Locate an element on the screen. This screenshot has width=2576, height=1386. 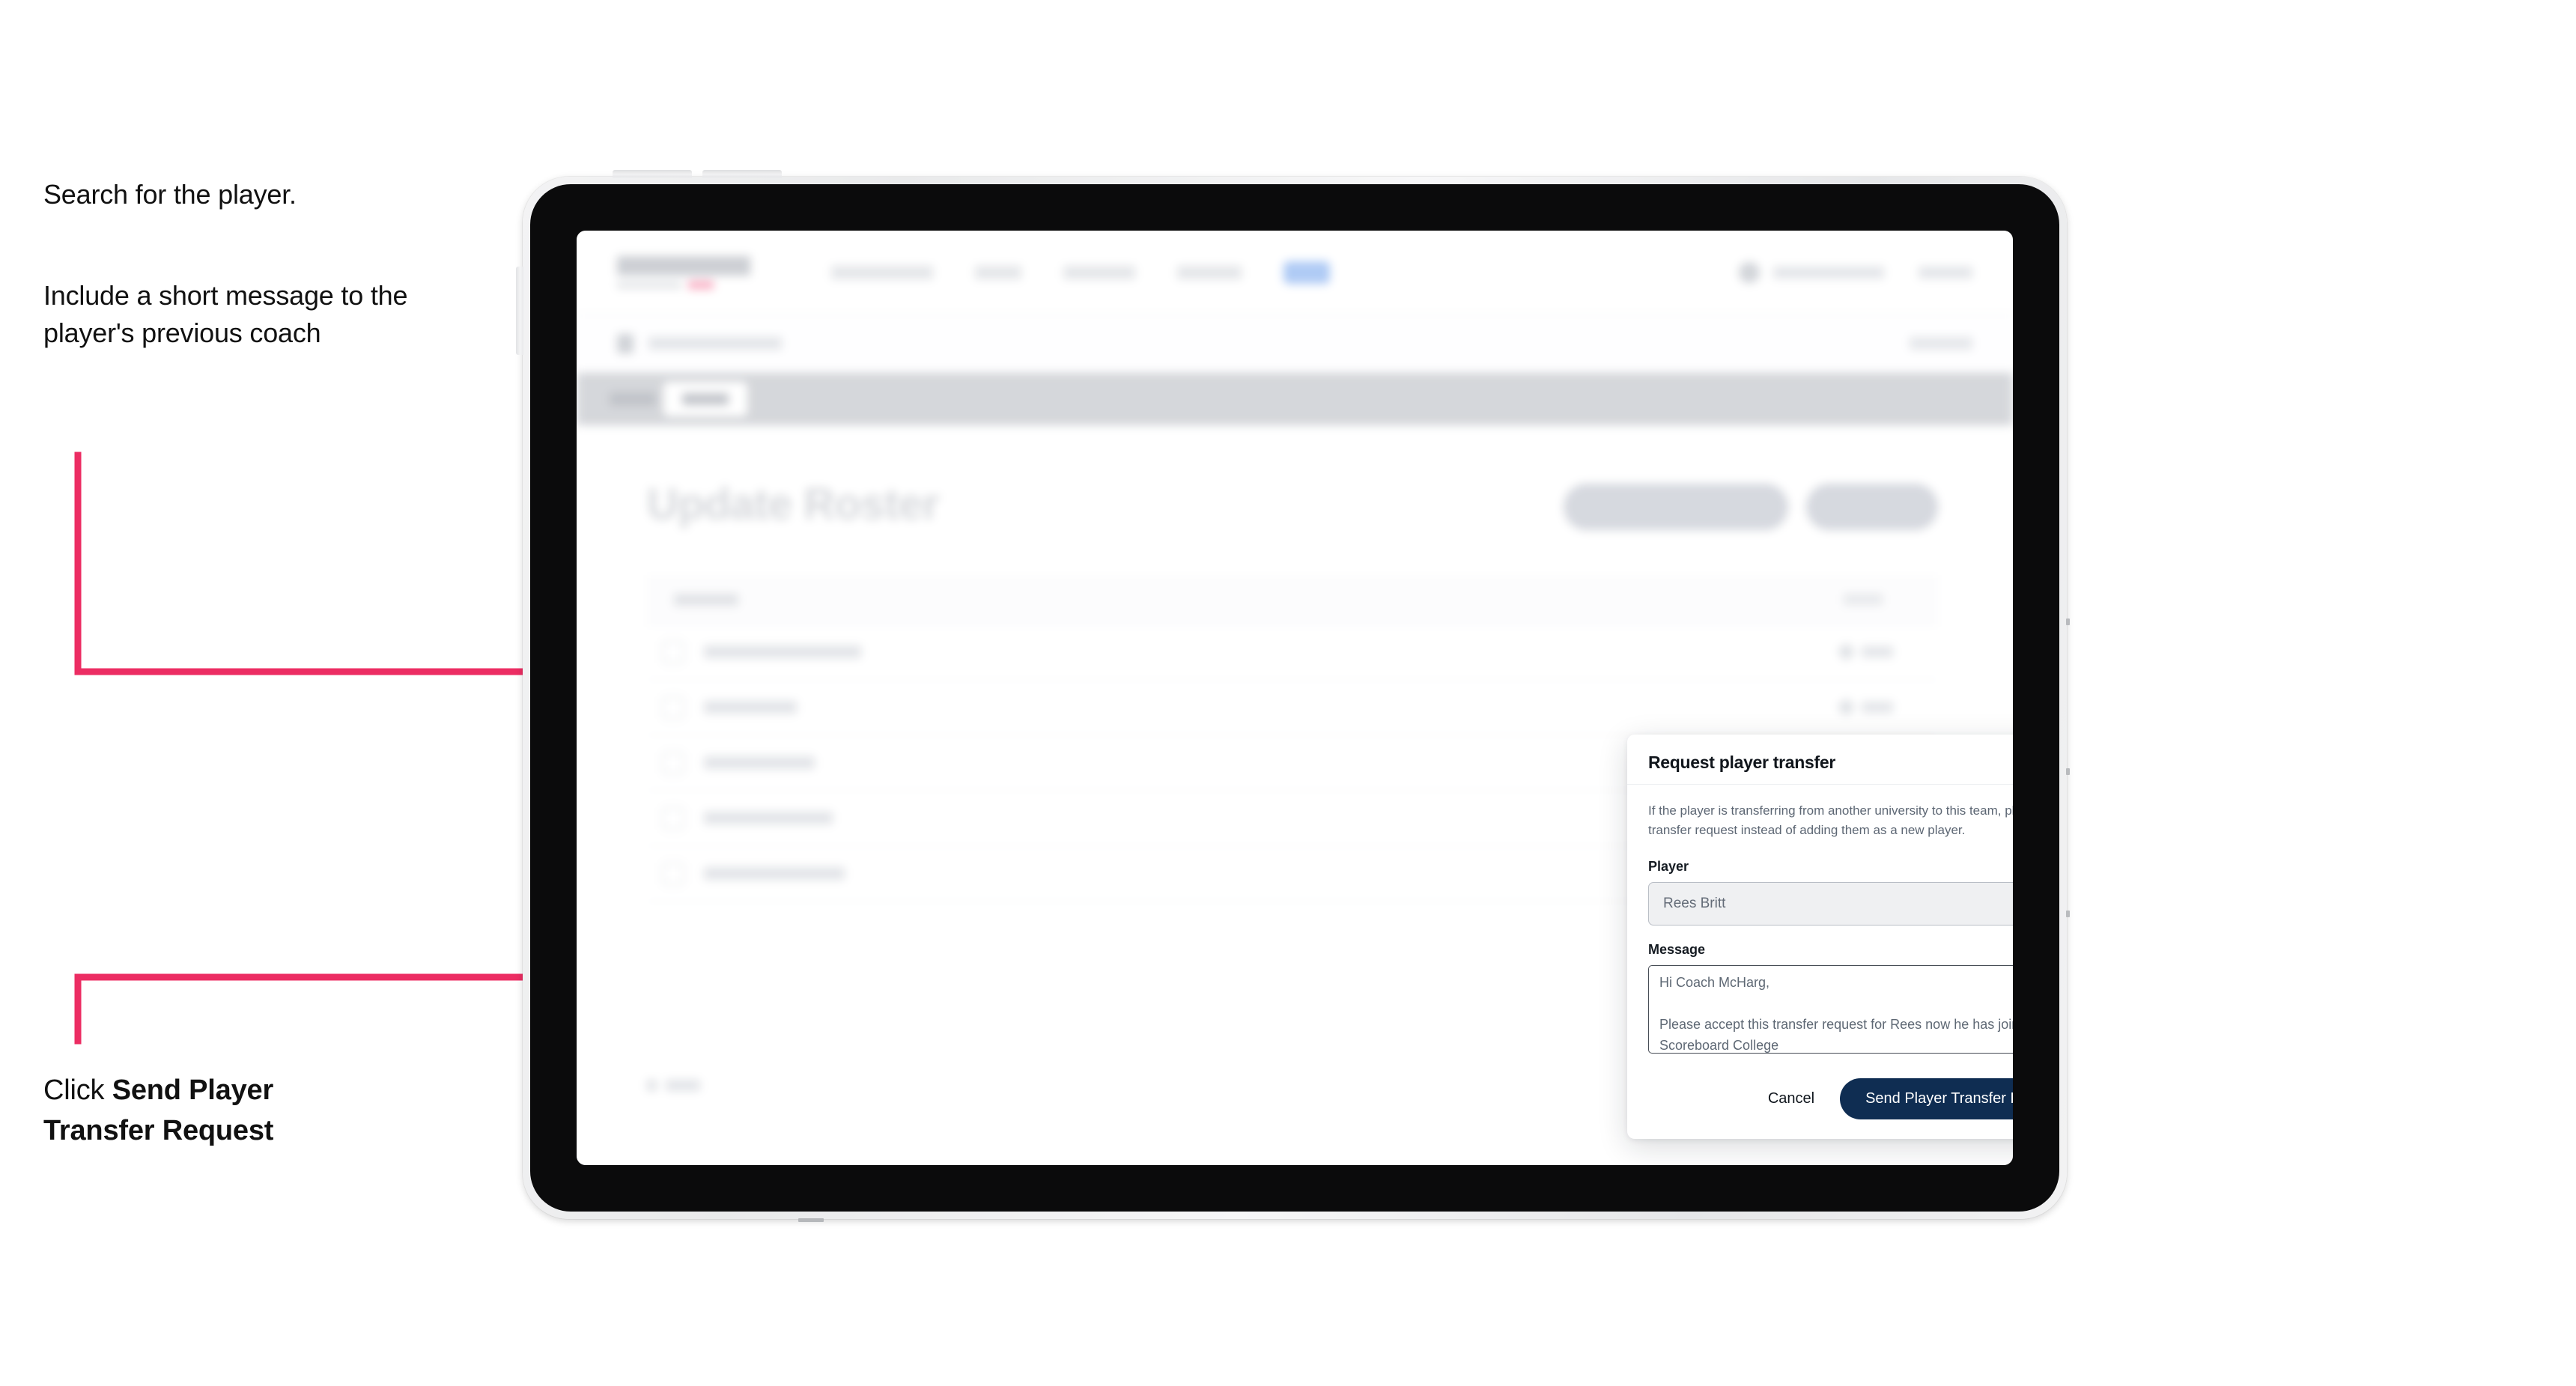
add-player-button is located at coordinates (1872, 507).